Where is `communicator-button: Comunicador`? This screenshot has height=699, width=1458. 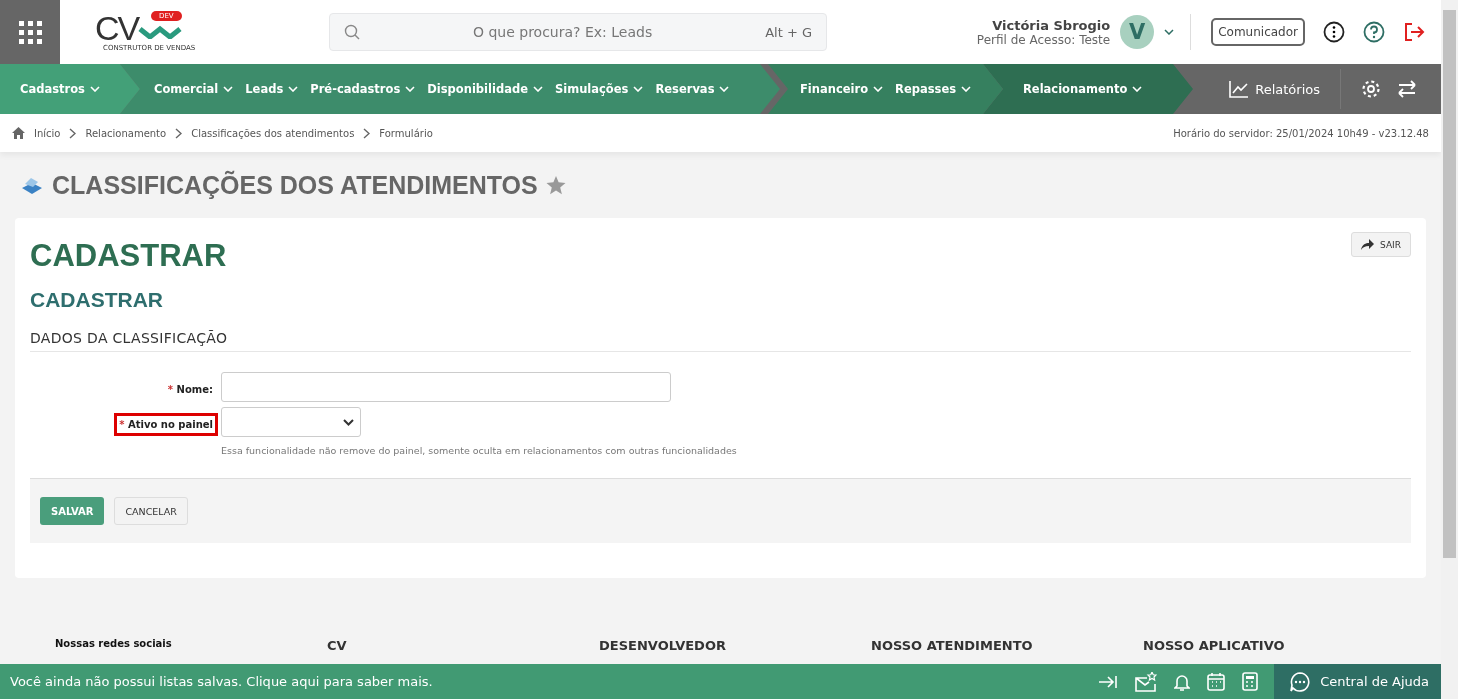 communicator-button: Comunicador is located at coordinates (1258, 32).